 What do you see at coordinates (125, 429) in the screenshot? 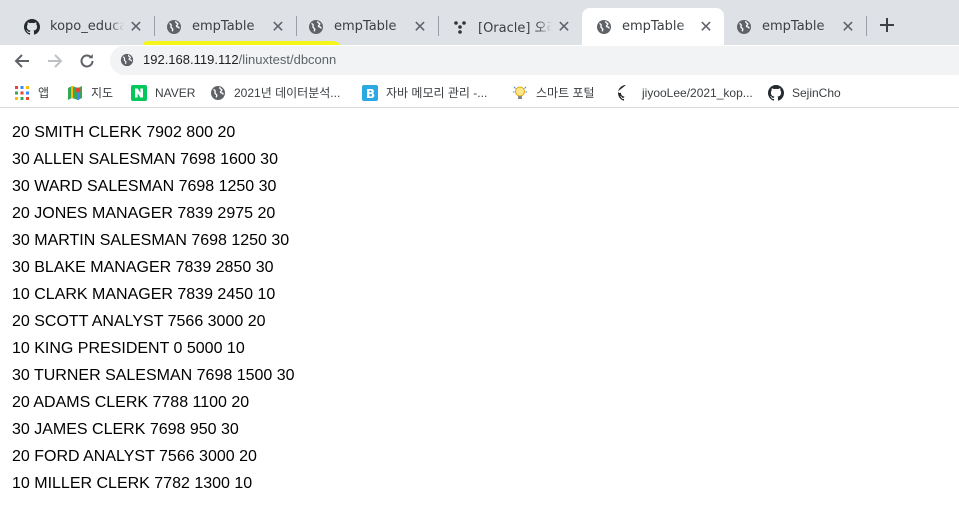
I see `employee-row: 30 JAMES CLERK 7698 950 30` at bounding box center [125, 429].